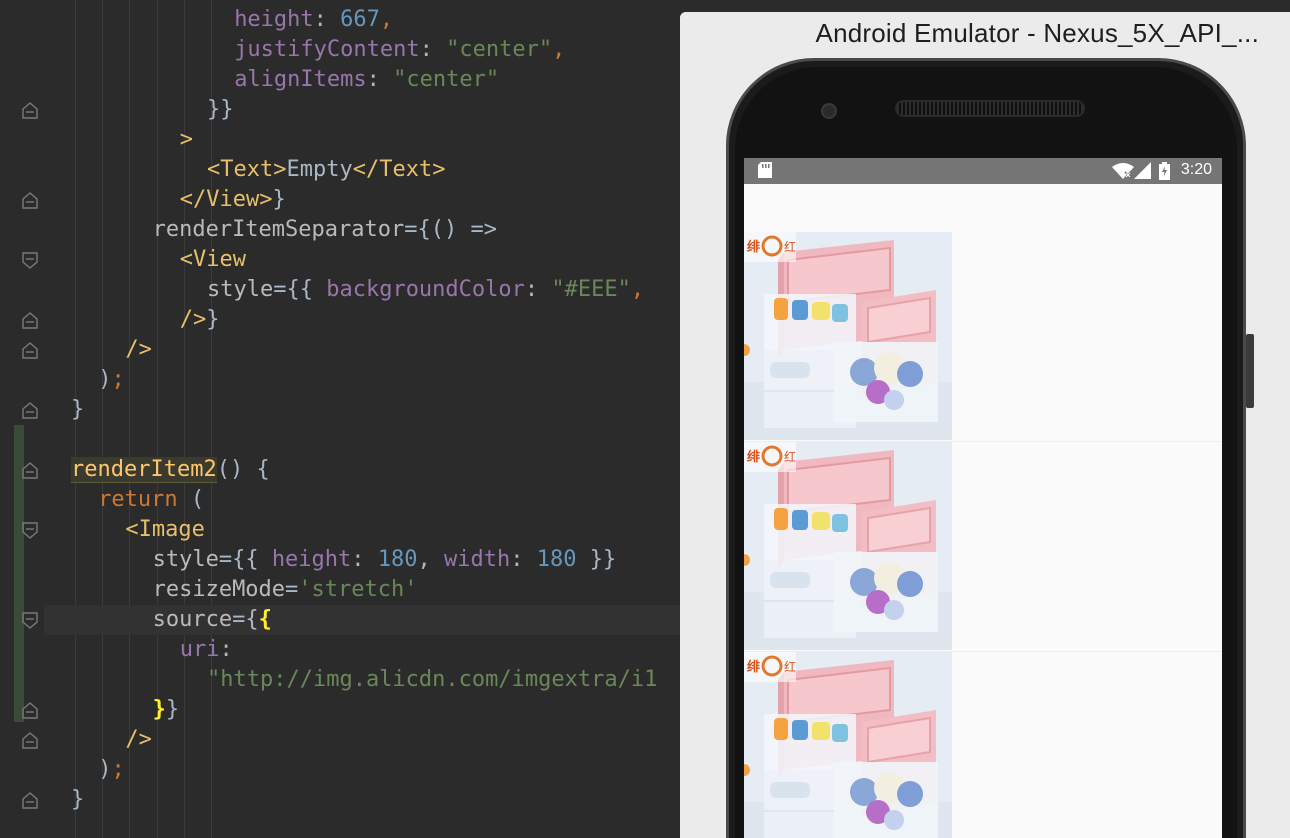 This screenshot has height=838, width=1290. Describe the element at coordinates (358, 589) in the screenshot. I see `code-token: 'stretch'` at that location.